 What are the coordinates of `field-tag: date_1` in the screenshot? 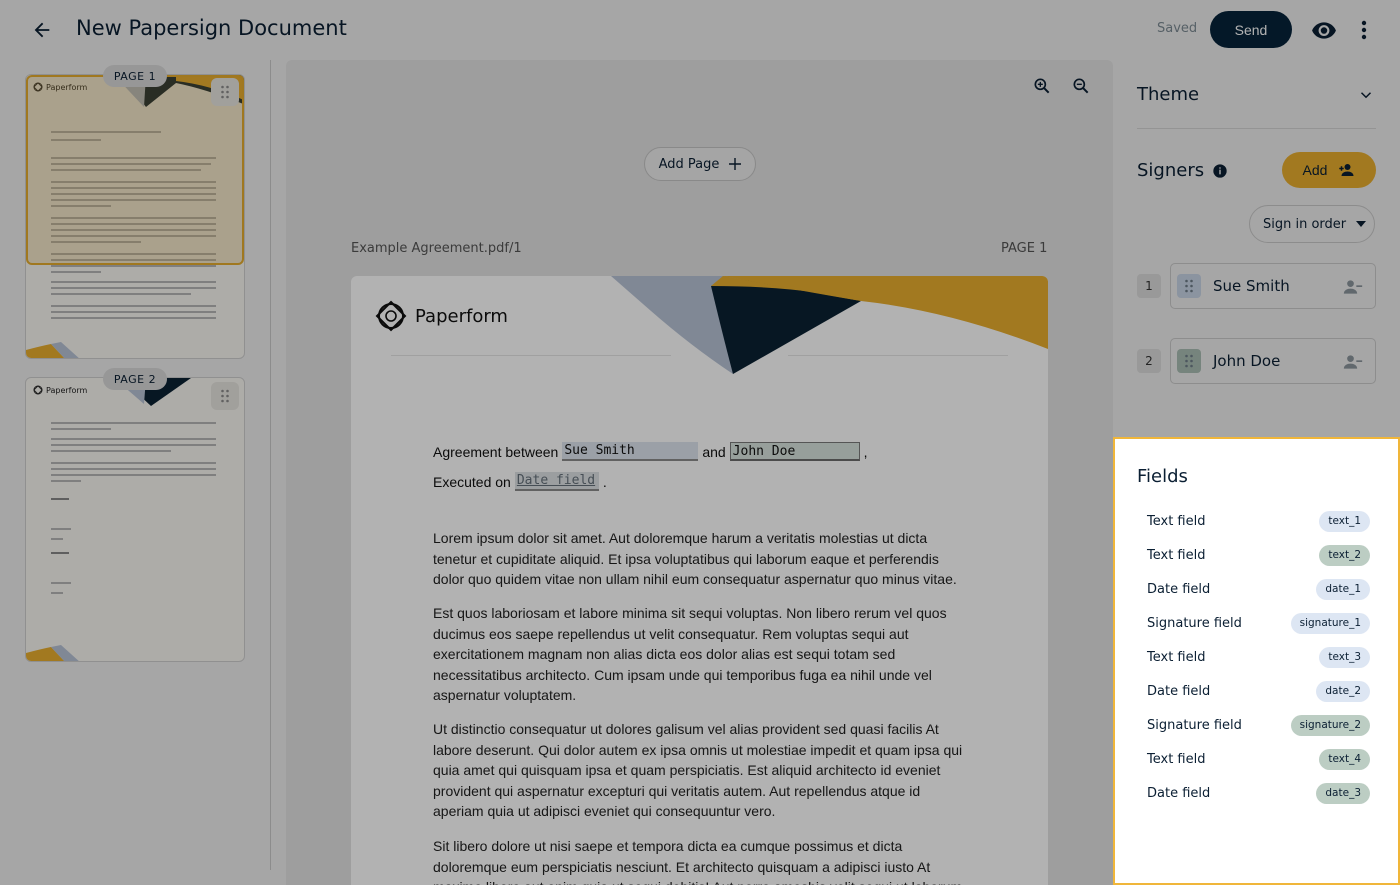 It's located at (1343, 589).